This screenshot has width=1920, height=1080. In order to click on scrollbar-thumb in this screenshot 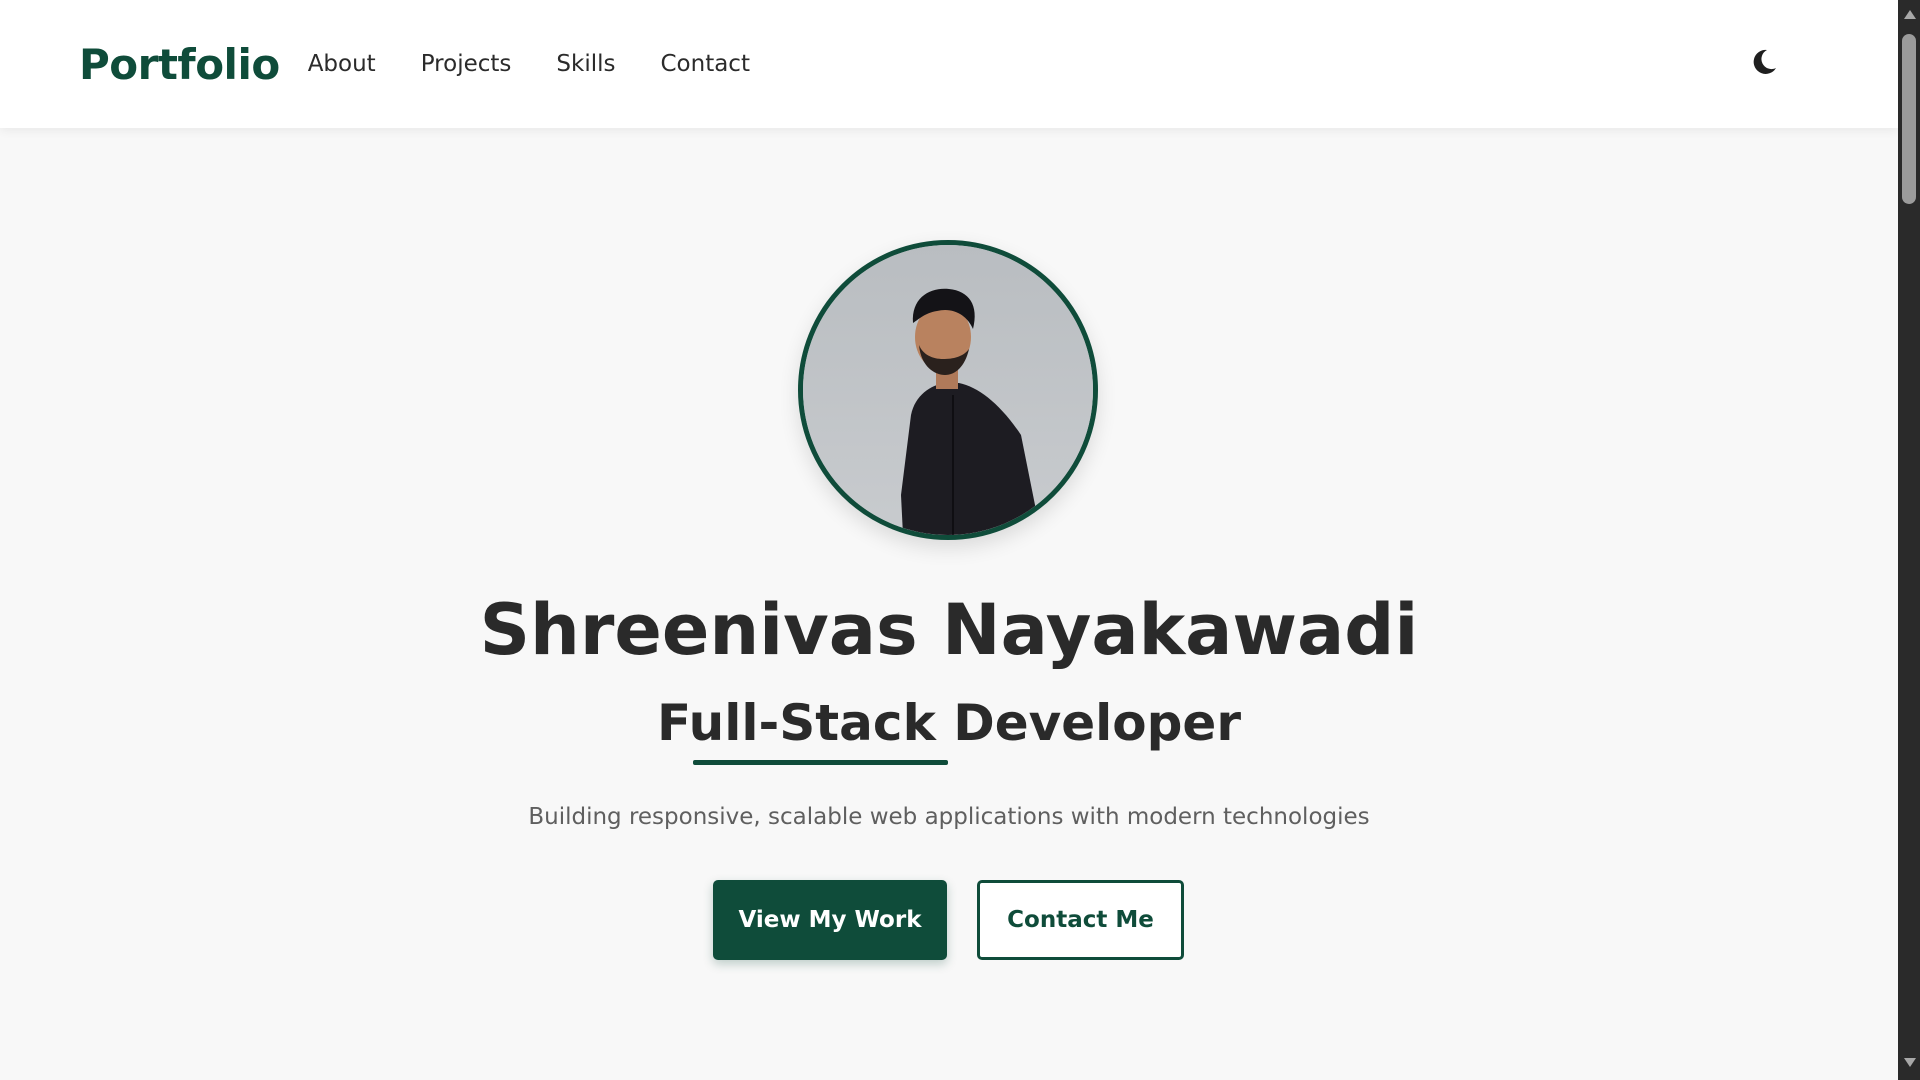, I will do `click(1909, 119)`.